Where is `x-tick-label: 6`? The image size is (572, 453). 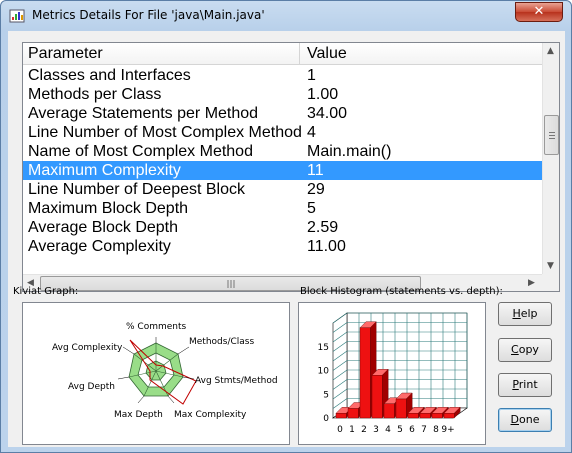
x-tick-label: 6 is located at coordinates (412, 430).